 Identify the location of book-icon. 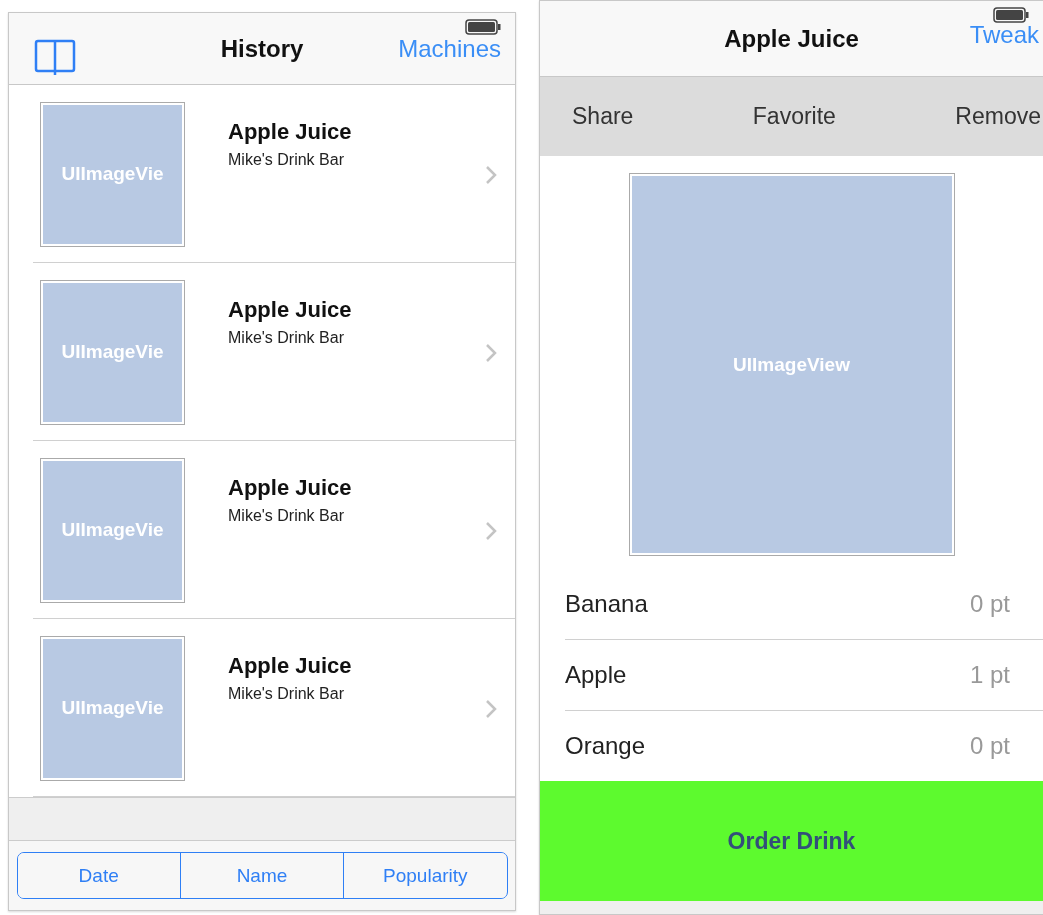
(55, 57).